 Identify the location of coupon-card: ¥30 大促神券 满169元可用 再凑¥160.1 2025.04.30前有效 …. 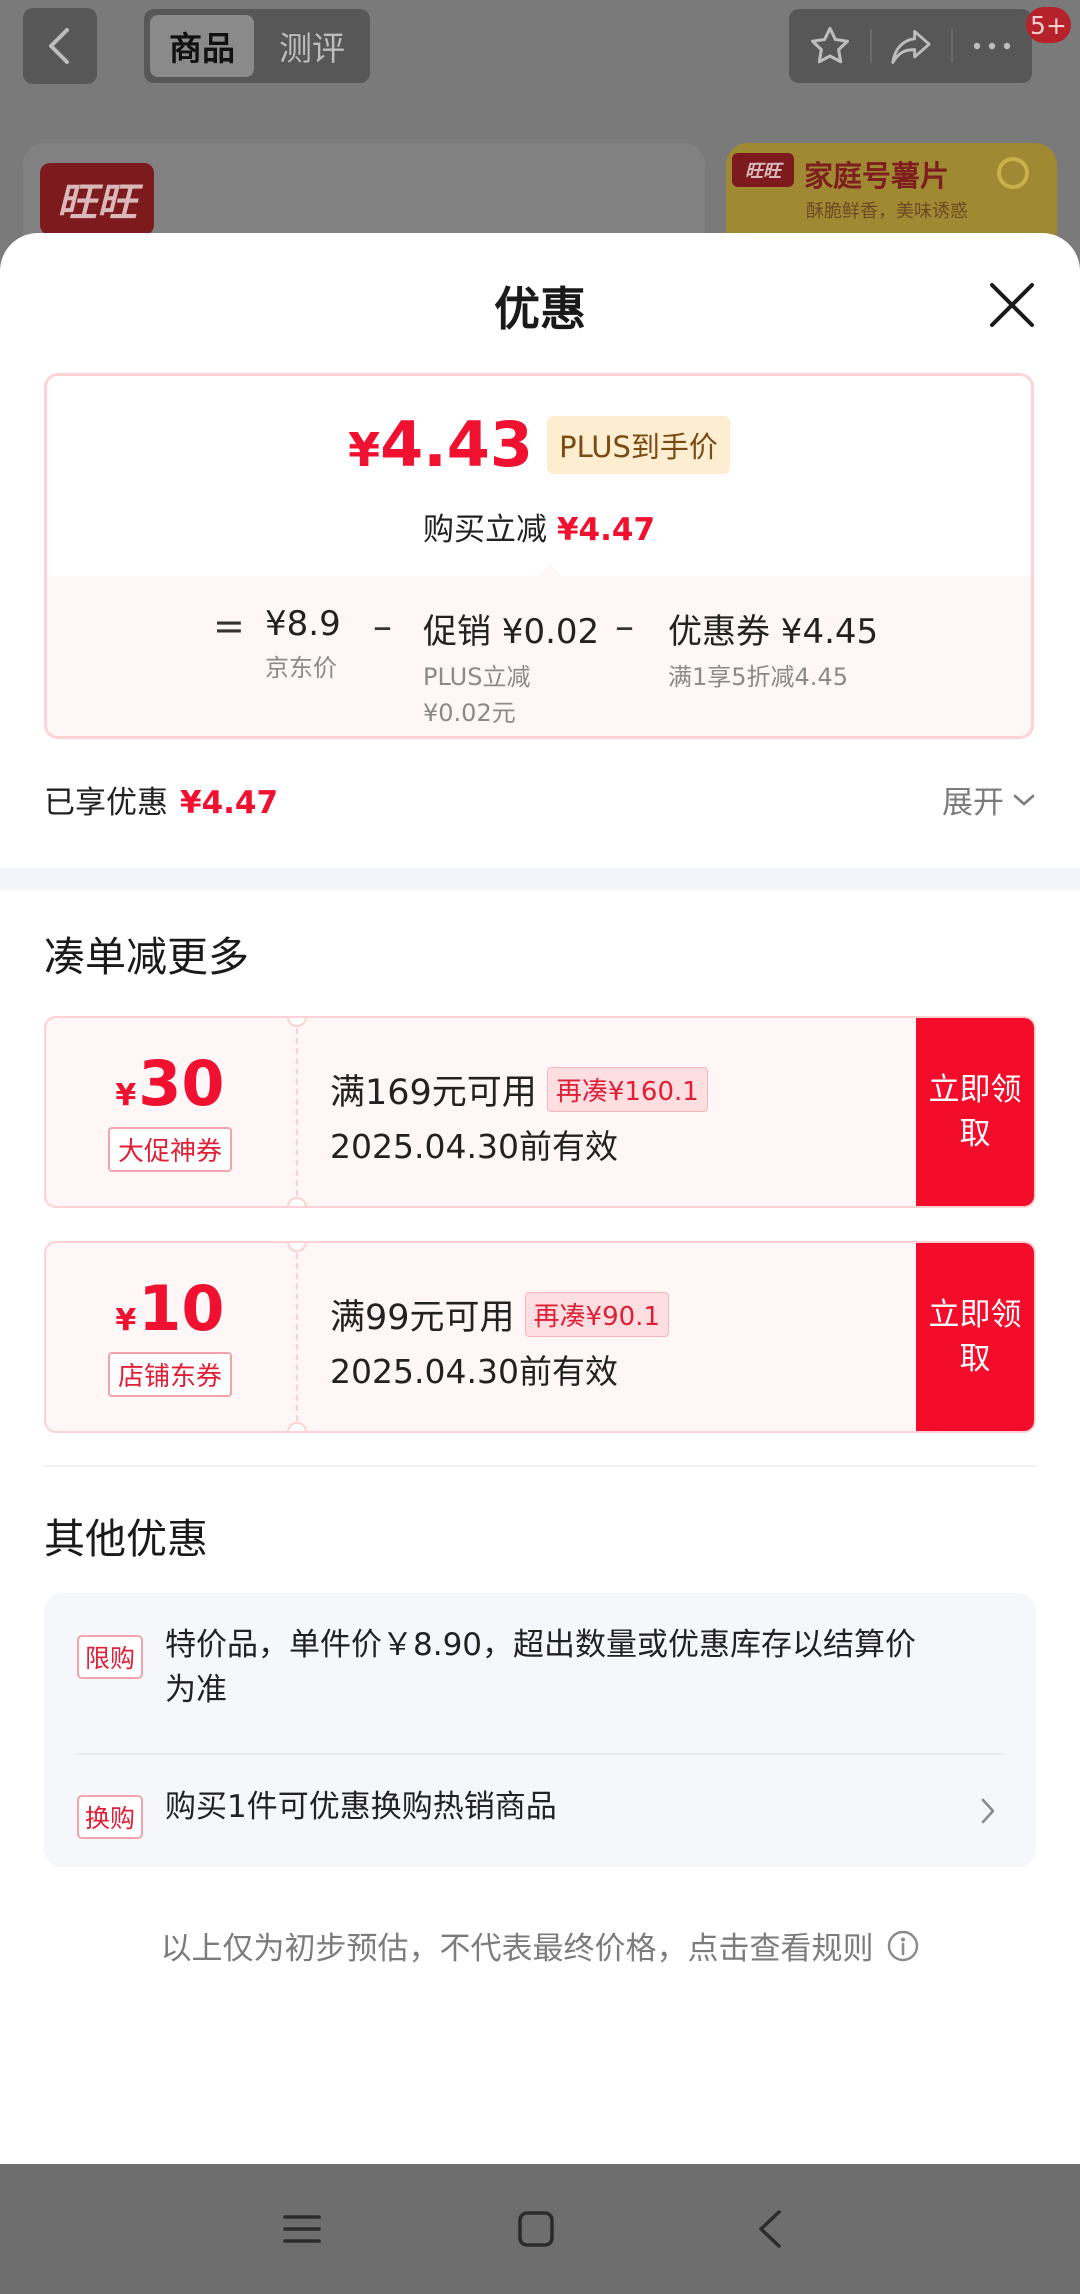
(540, 1112).